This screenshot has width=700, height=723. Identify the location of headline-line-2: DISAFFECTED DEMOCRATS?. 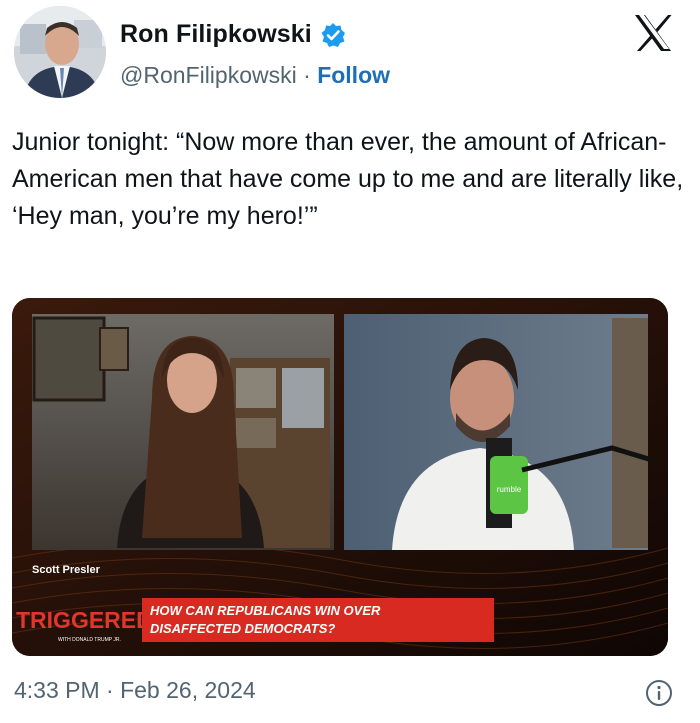
(242, 628).